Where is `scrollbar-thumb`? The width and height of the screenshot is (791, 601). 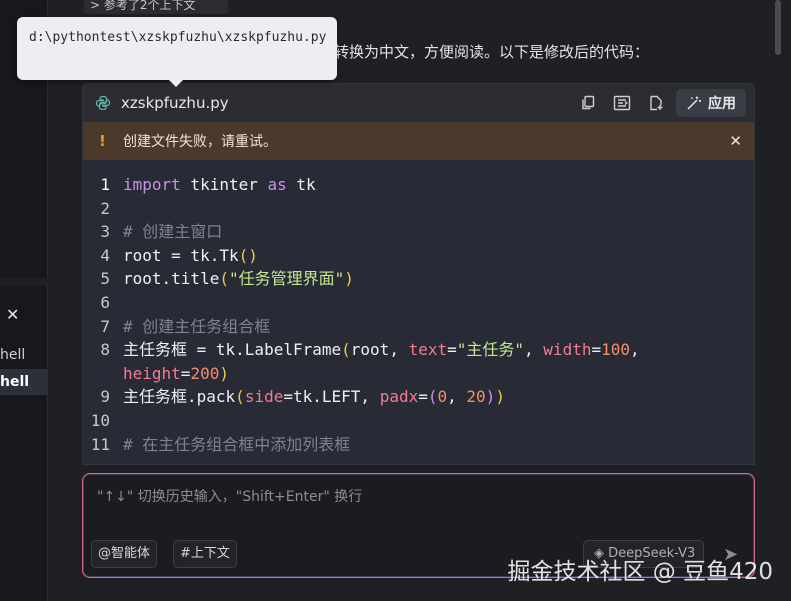 scrollbar-thumb is located at coordinates (778, 27).